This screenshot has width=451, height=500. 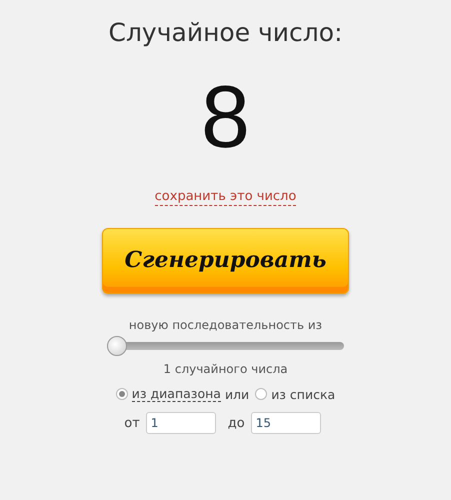 What do you see at coordinates (237, 394) in the screenshot?
I see `joiner-text: или` at bounding box center [237, 394].